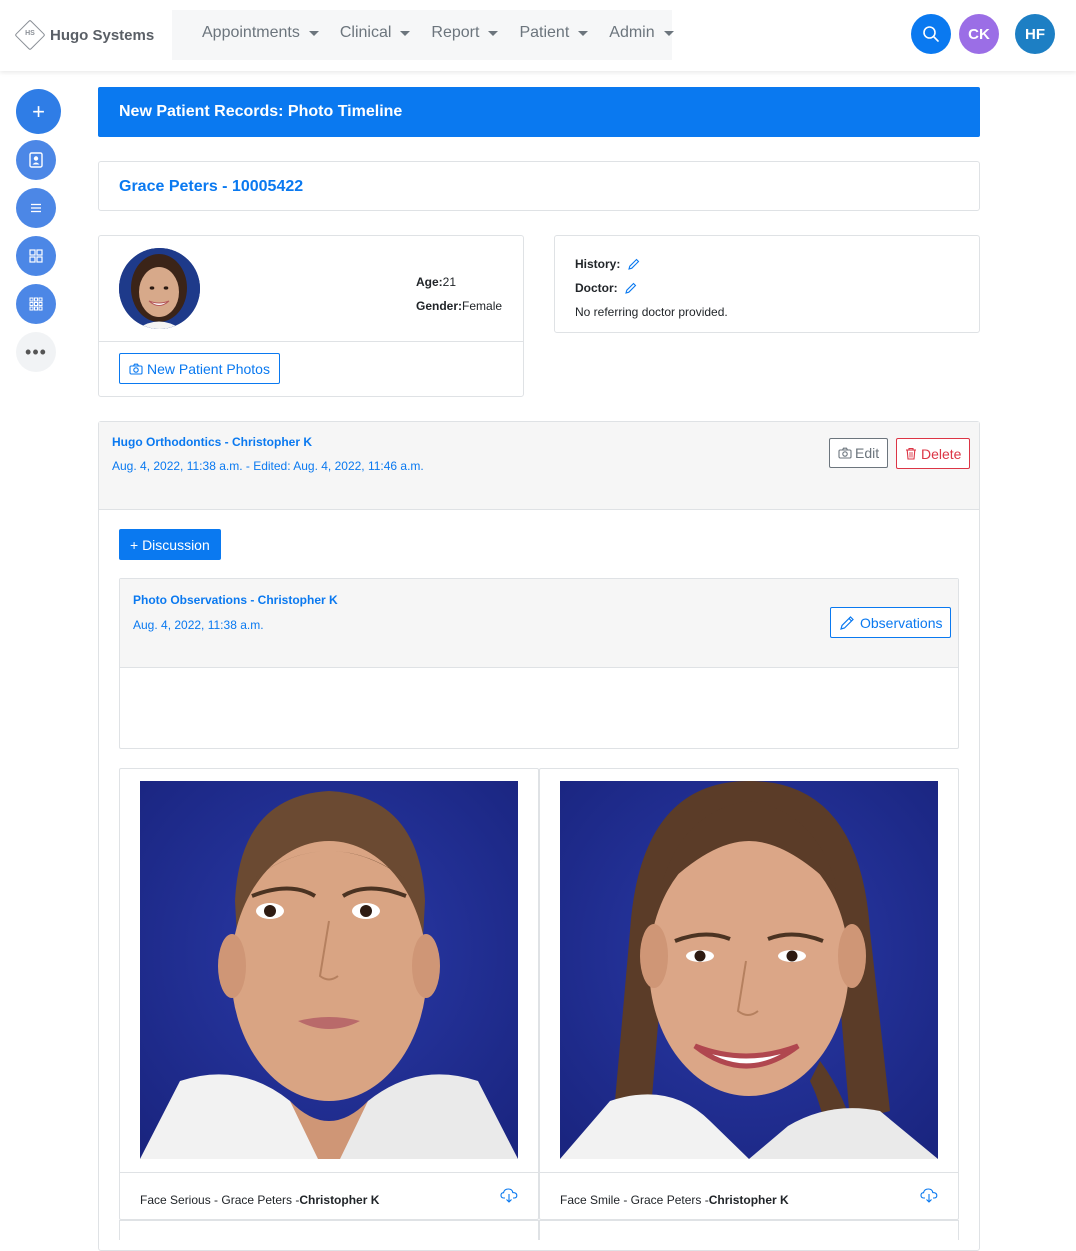 Image resolution: width=1076 pixels, height=1251 pixels. I want to click on doctor-note: No referring doctor provided., so click(651, 312).